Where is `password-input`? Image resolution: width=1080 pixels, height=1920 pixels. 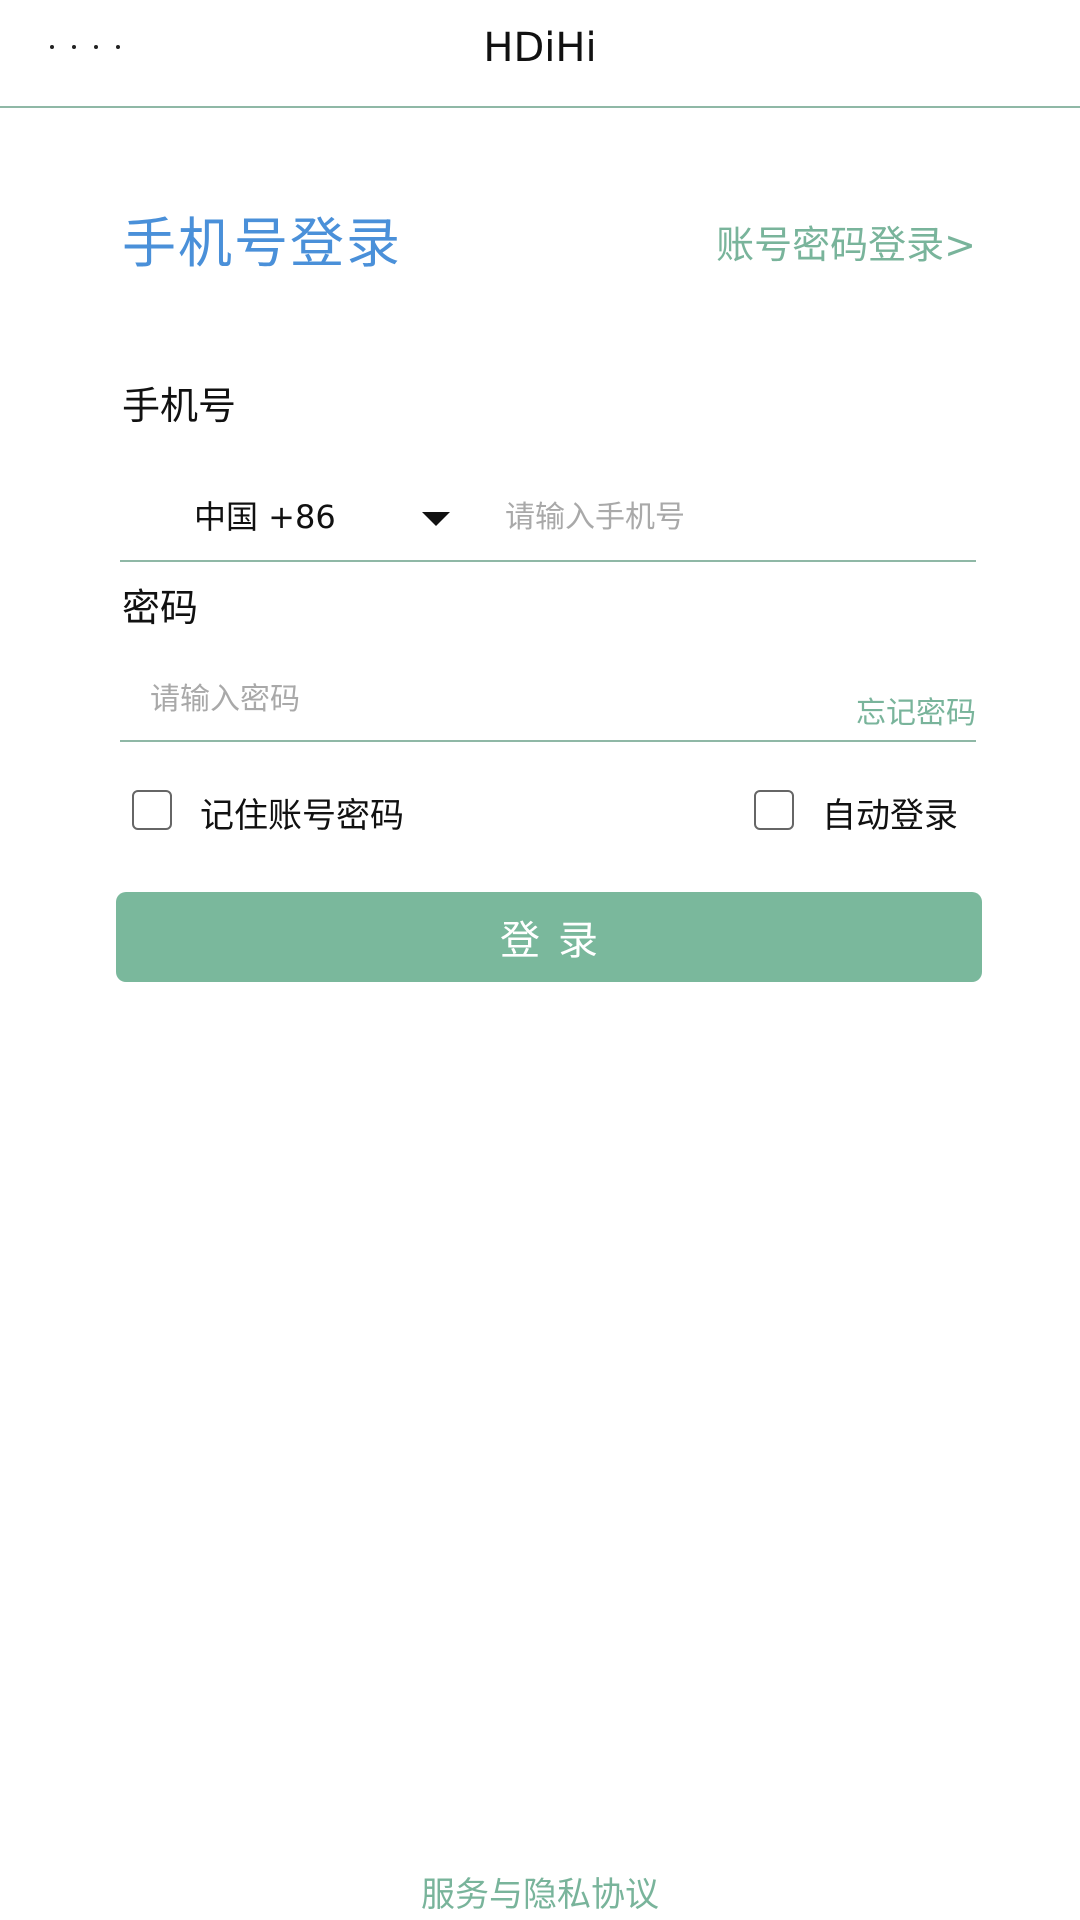 password-input is located at coordinates (430, 699).